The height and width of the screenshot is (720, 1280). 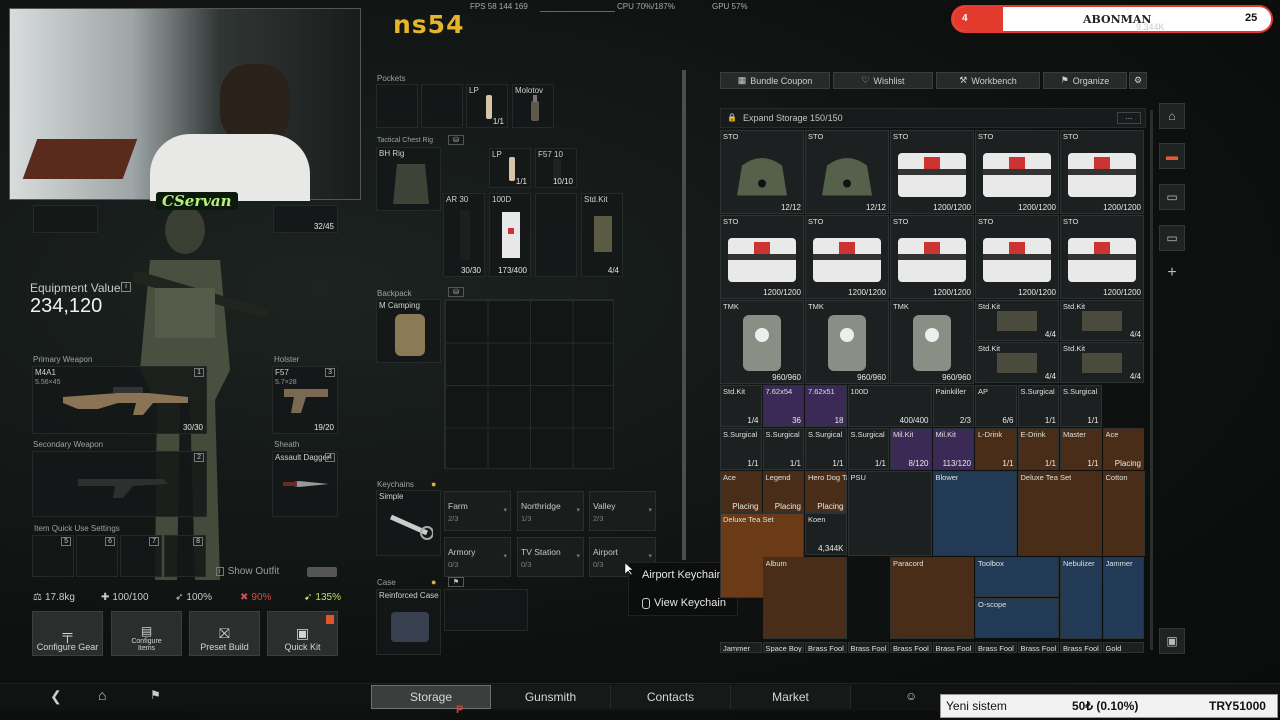 What do you see at coordinates (804, 598) in the screenshot?
I see `storage-item-album: Album` at bounding box center [804, 598].